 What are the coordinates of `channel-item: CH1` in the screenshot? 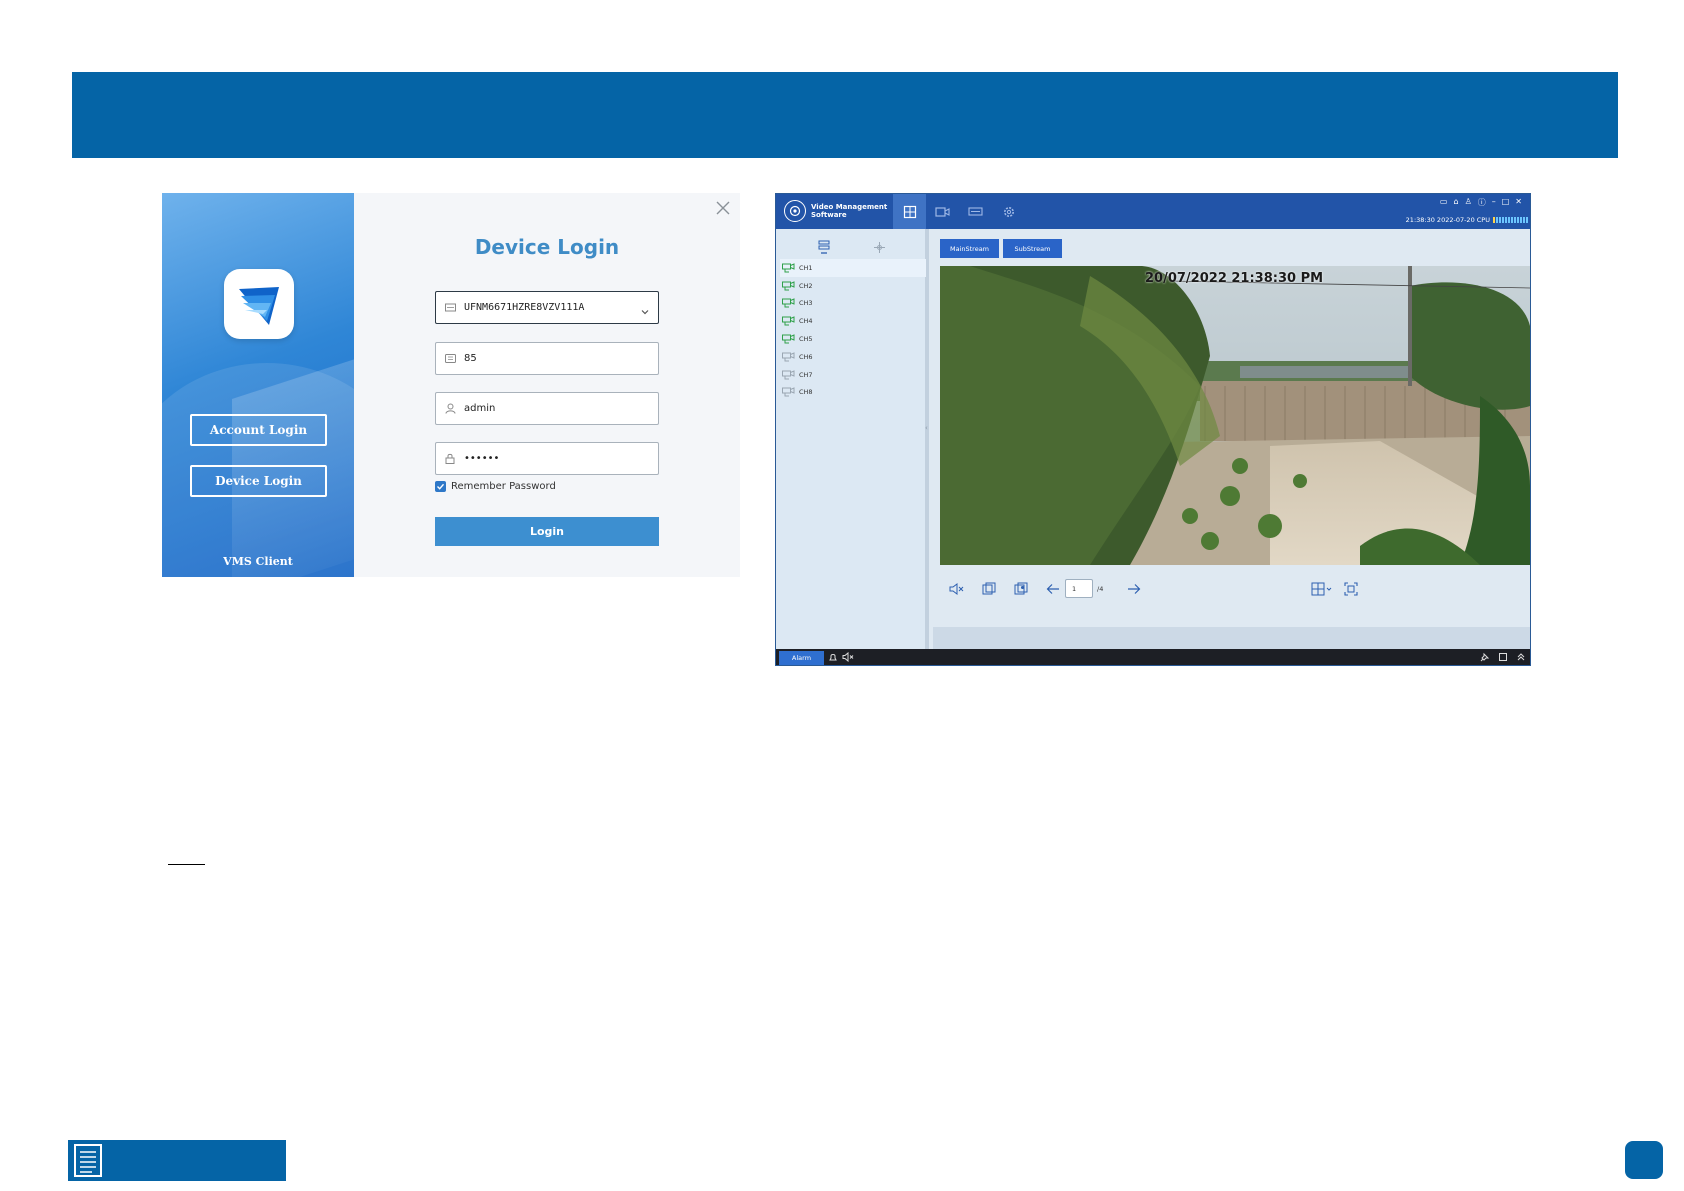 It's located at (853, 268).